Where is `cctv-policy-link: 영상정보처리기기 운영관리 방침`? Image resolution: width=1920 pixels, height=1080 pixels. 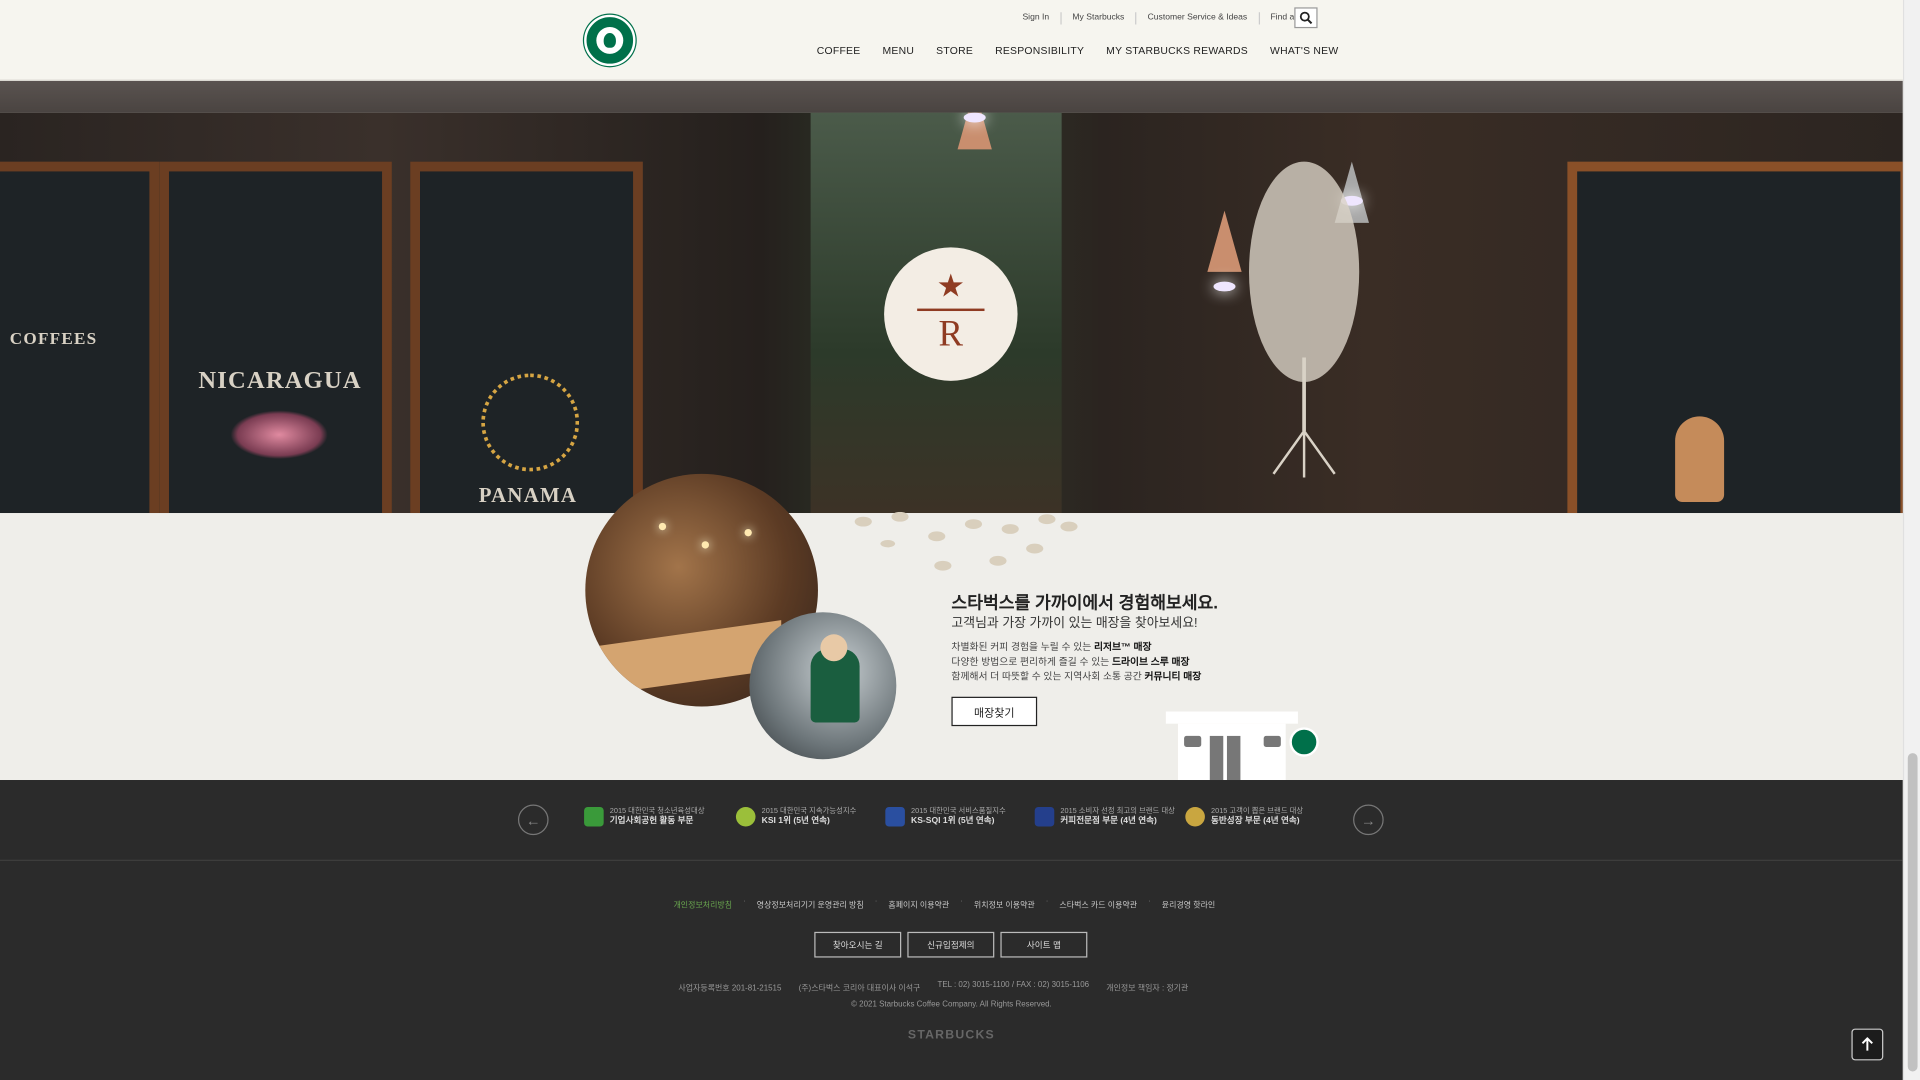 cctv-policy-link: 영상정보처리기기 운영관리 방침 is located at coordinates (810, 904).